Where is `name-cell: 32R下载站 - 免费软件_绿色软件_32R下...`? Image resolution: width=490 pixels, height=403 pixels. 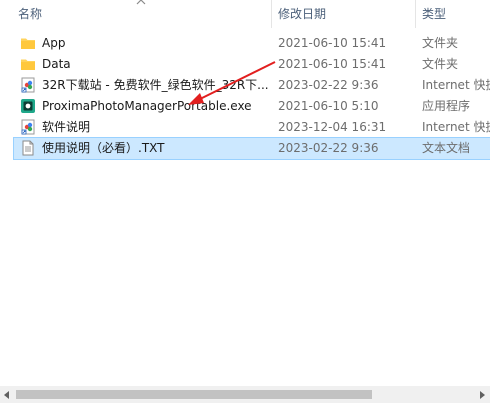 name-cell: 32R下载站 - 免费软件_绿色软件_32R下... is located at coordinates (144, 85).